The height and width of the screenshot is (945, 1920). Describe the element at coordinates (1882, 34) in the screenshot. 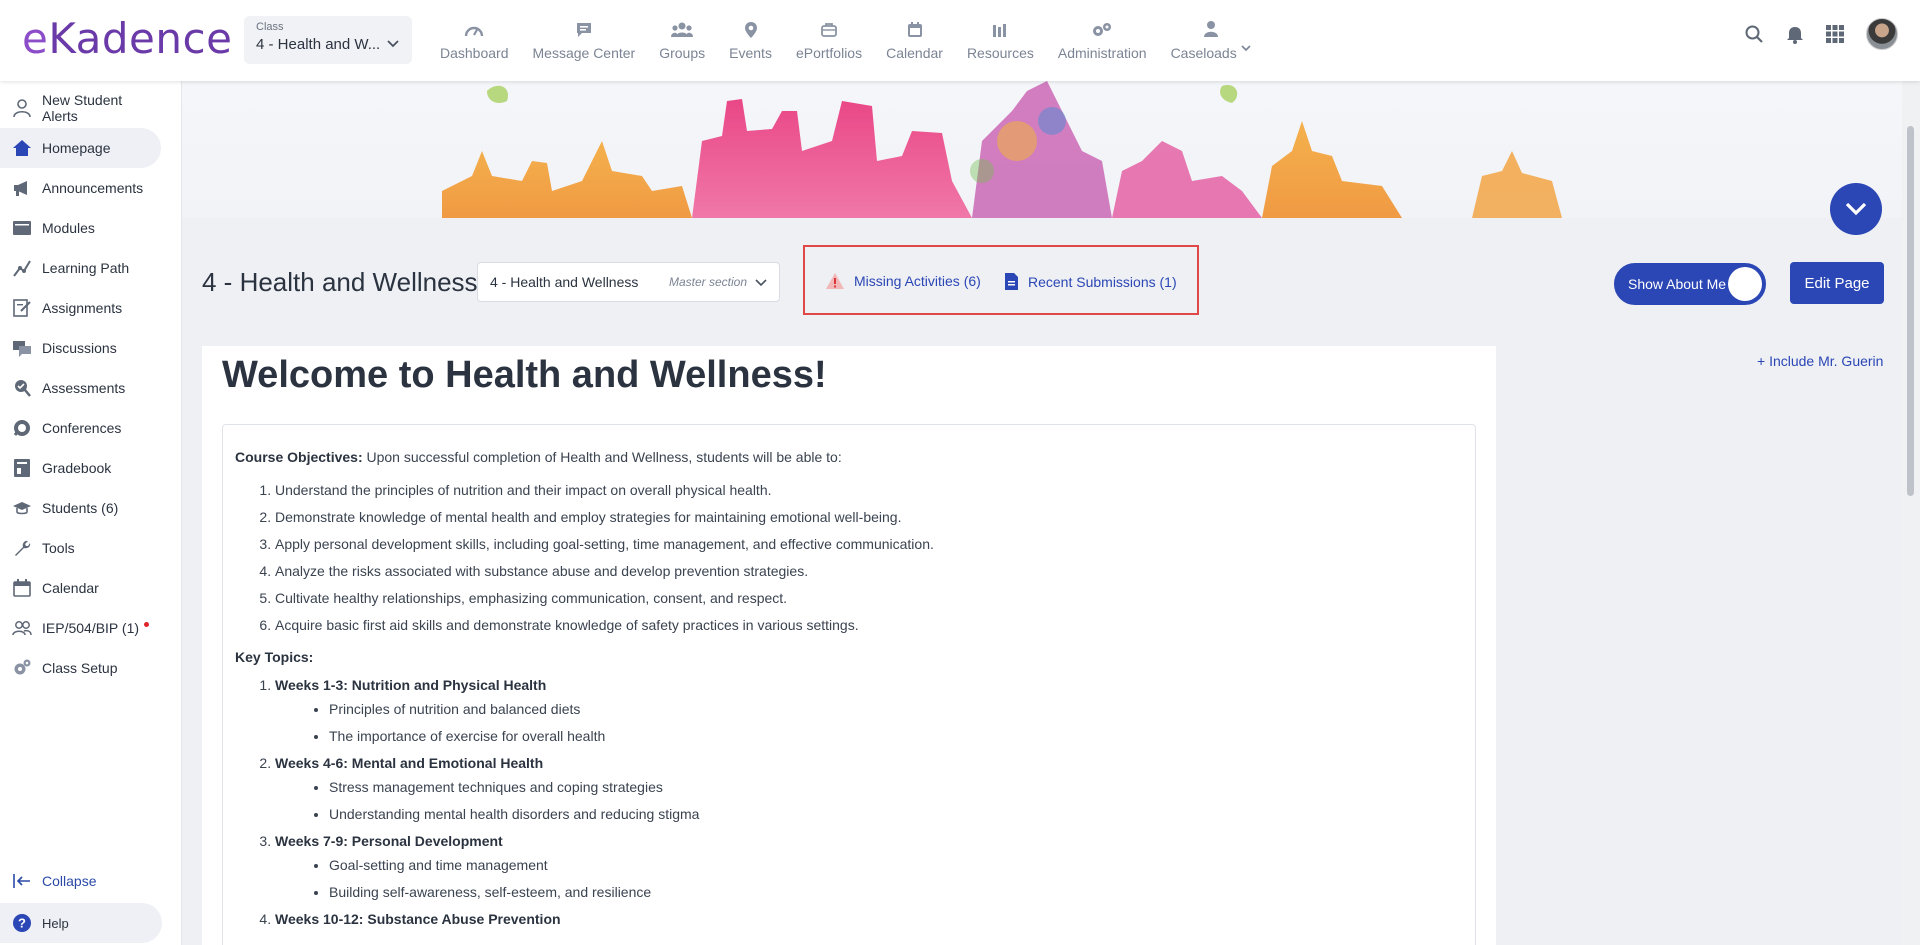

I see `user-avatar` at that location.